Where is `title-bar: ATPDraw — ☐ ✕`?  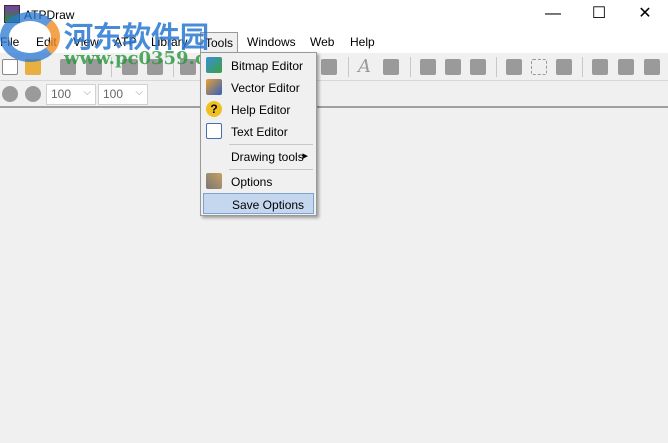 title-bar: ATPDraw — ☐ ✕ is located at coordinates (334, 15).